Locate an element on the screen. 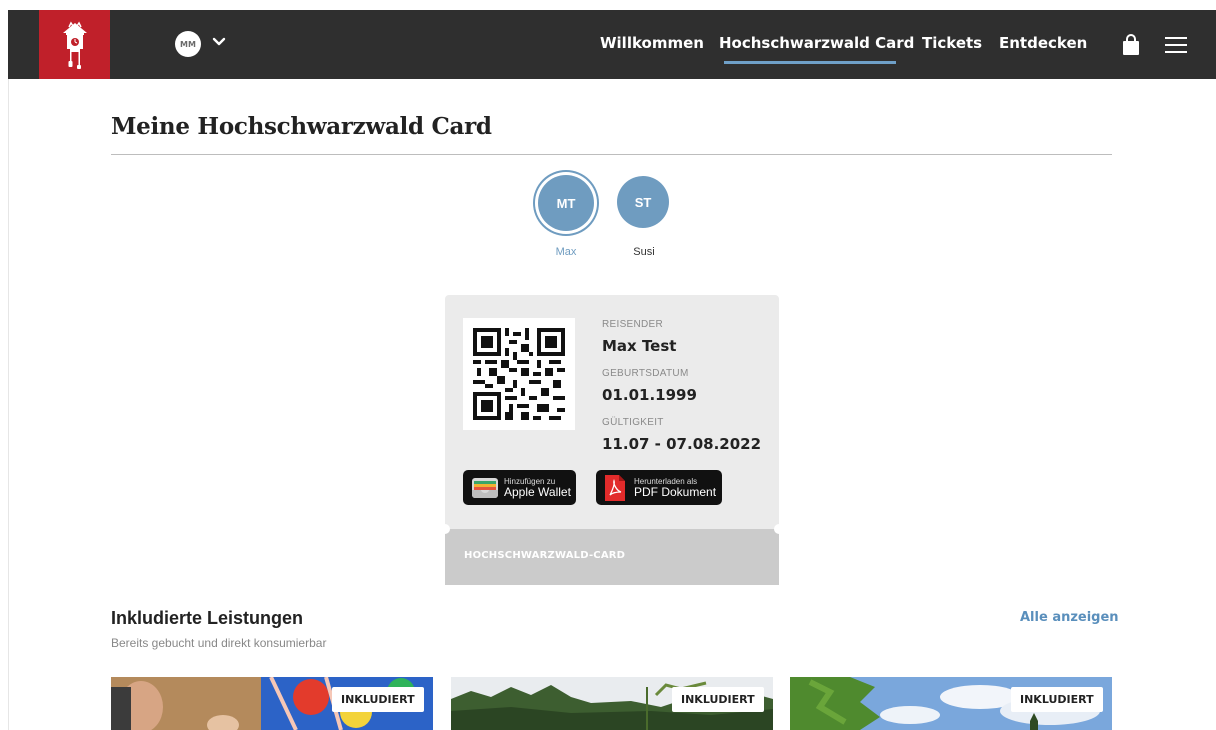  pdf-download-button: Herunterladen als PDF Dokument is located at coordinates (659, 487).